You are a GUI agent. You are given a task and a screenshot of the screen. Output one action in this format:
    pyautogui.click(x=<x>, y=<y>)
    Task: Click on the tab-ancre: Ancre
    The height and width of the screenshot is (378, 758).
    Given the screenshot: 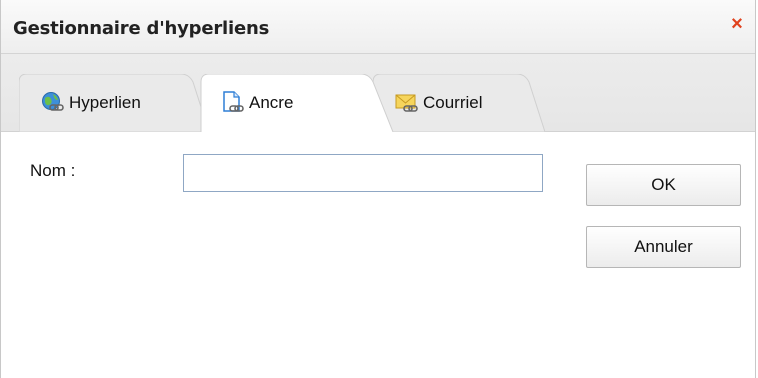 What is the action you would take?
    pyautogui.click(x=297, y=103)
    